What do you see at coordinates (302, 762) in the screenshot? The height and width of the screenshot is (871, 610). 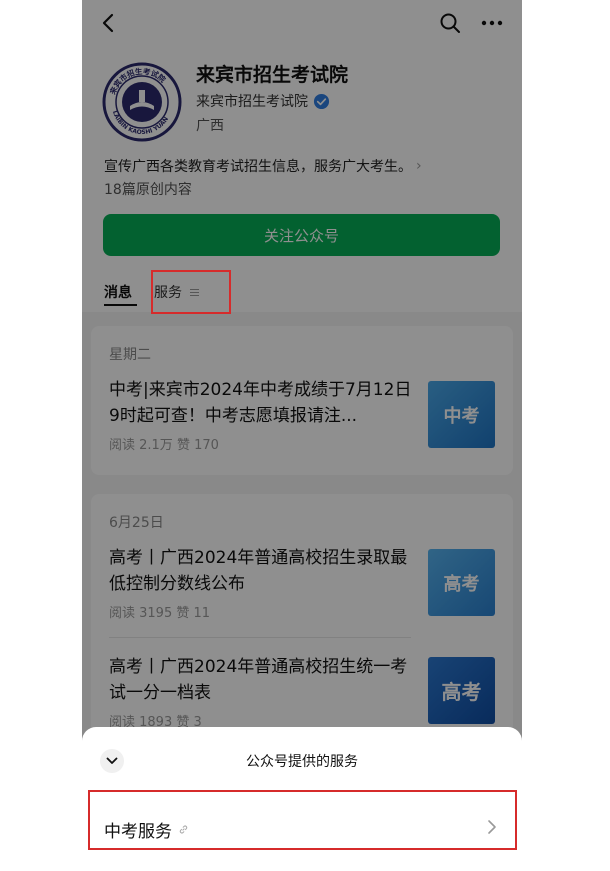 I see `sheet-title: 公众号提供的服务` at bounding box center [302, 762].